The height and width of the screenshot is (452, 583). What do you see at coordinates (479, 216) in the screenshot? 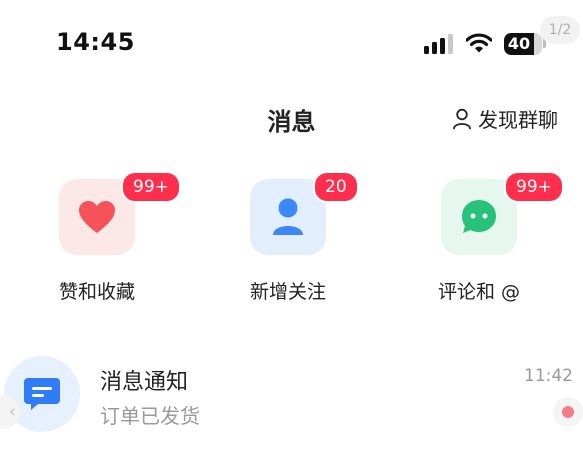
I see `chat-bubble-icon` at bounding box center [479, 216].